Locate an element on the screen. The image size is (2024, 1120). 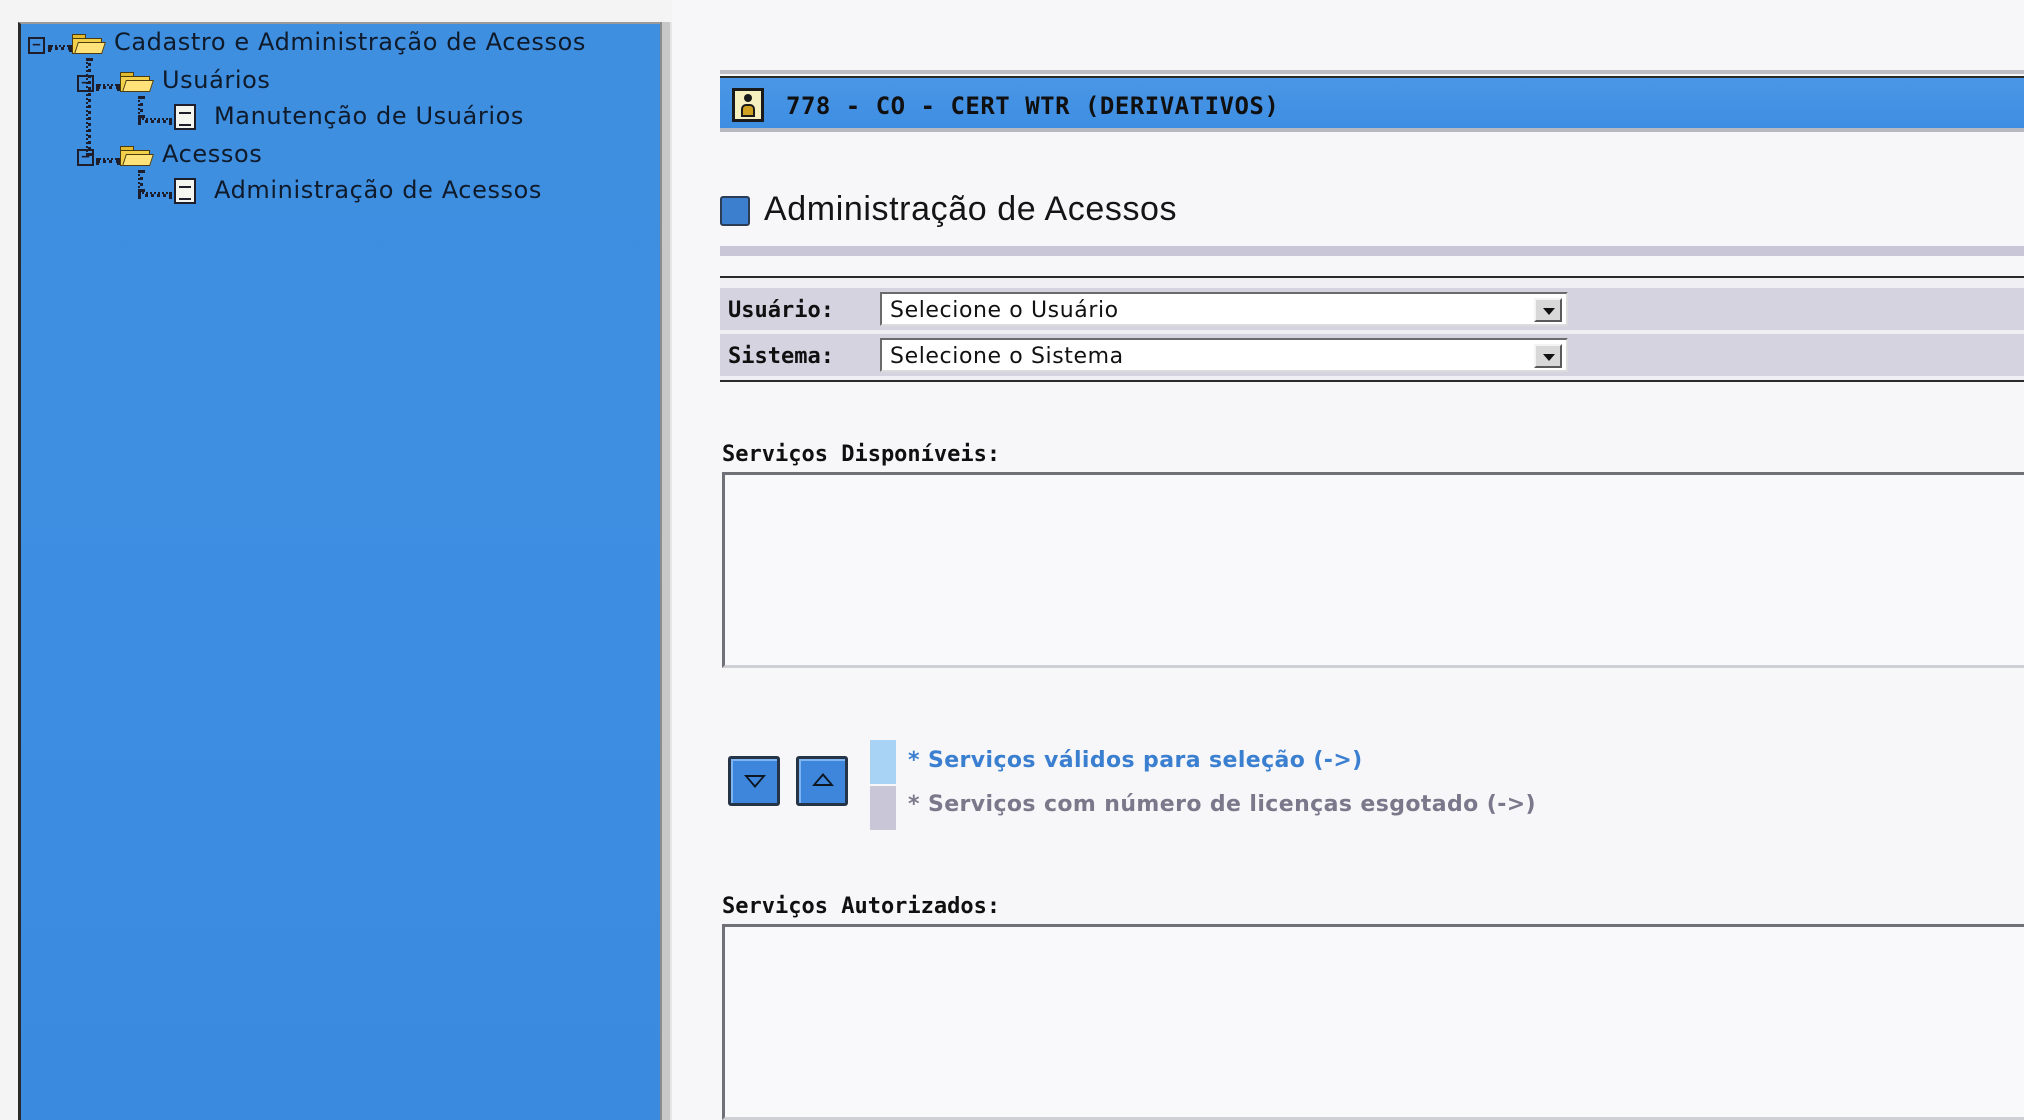
servicos-autorizados-label: Serviços Autorizados: is located at coordinates (861, 906).